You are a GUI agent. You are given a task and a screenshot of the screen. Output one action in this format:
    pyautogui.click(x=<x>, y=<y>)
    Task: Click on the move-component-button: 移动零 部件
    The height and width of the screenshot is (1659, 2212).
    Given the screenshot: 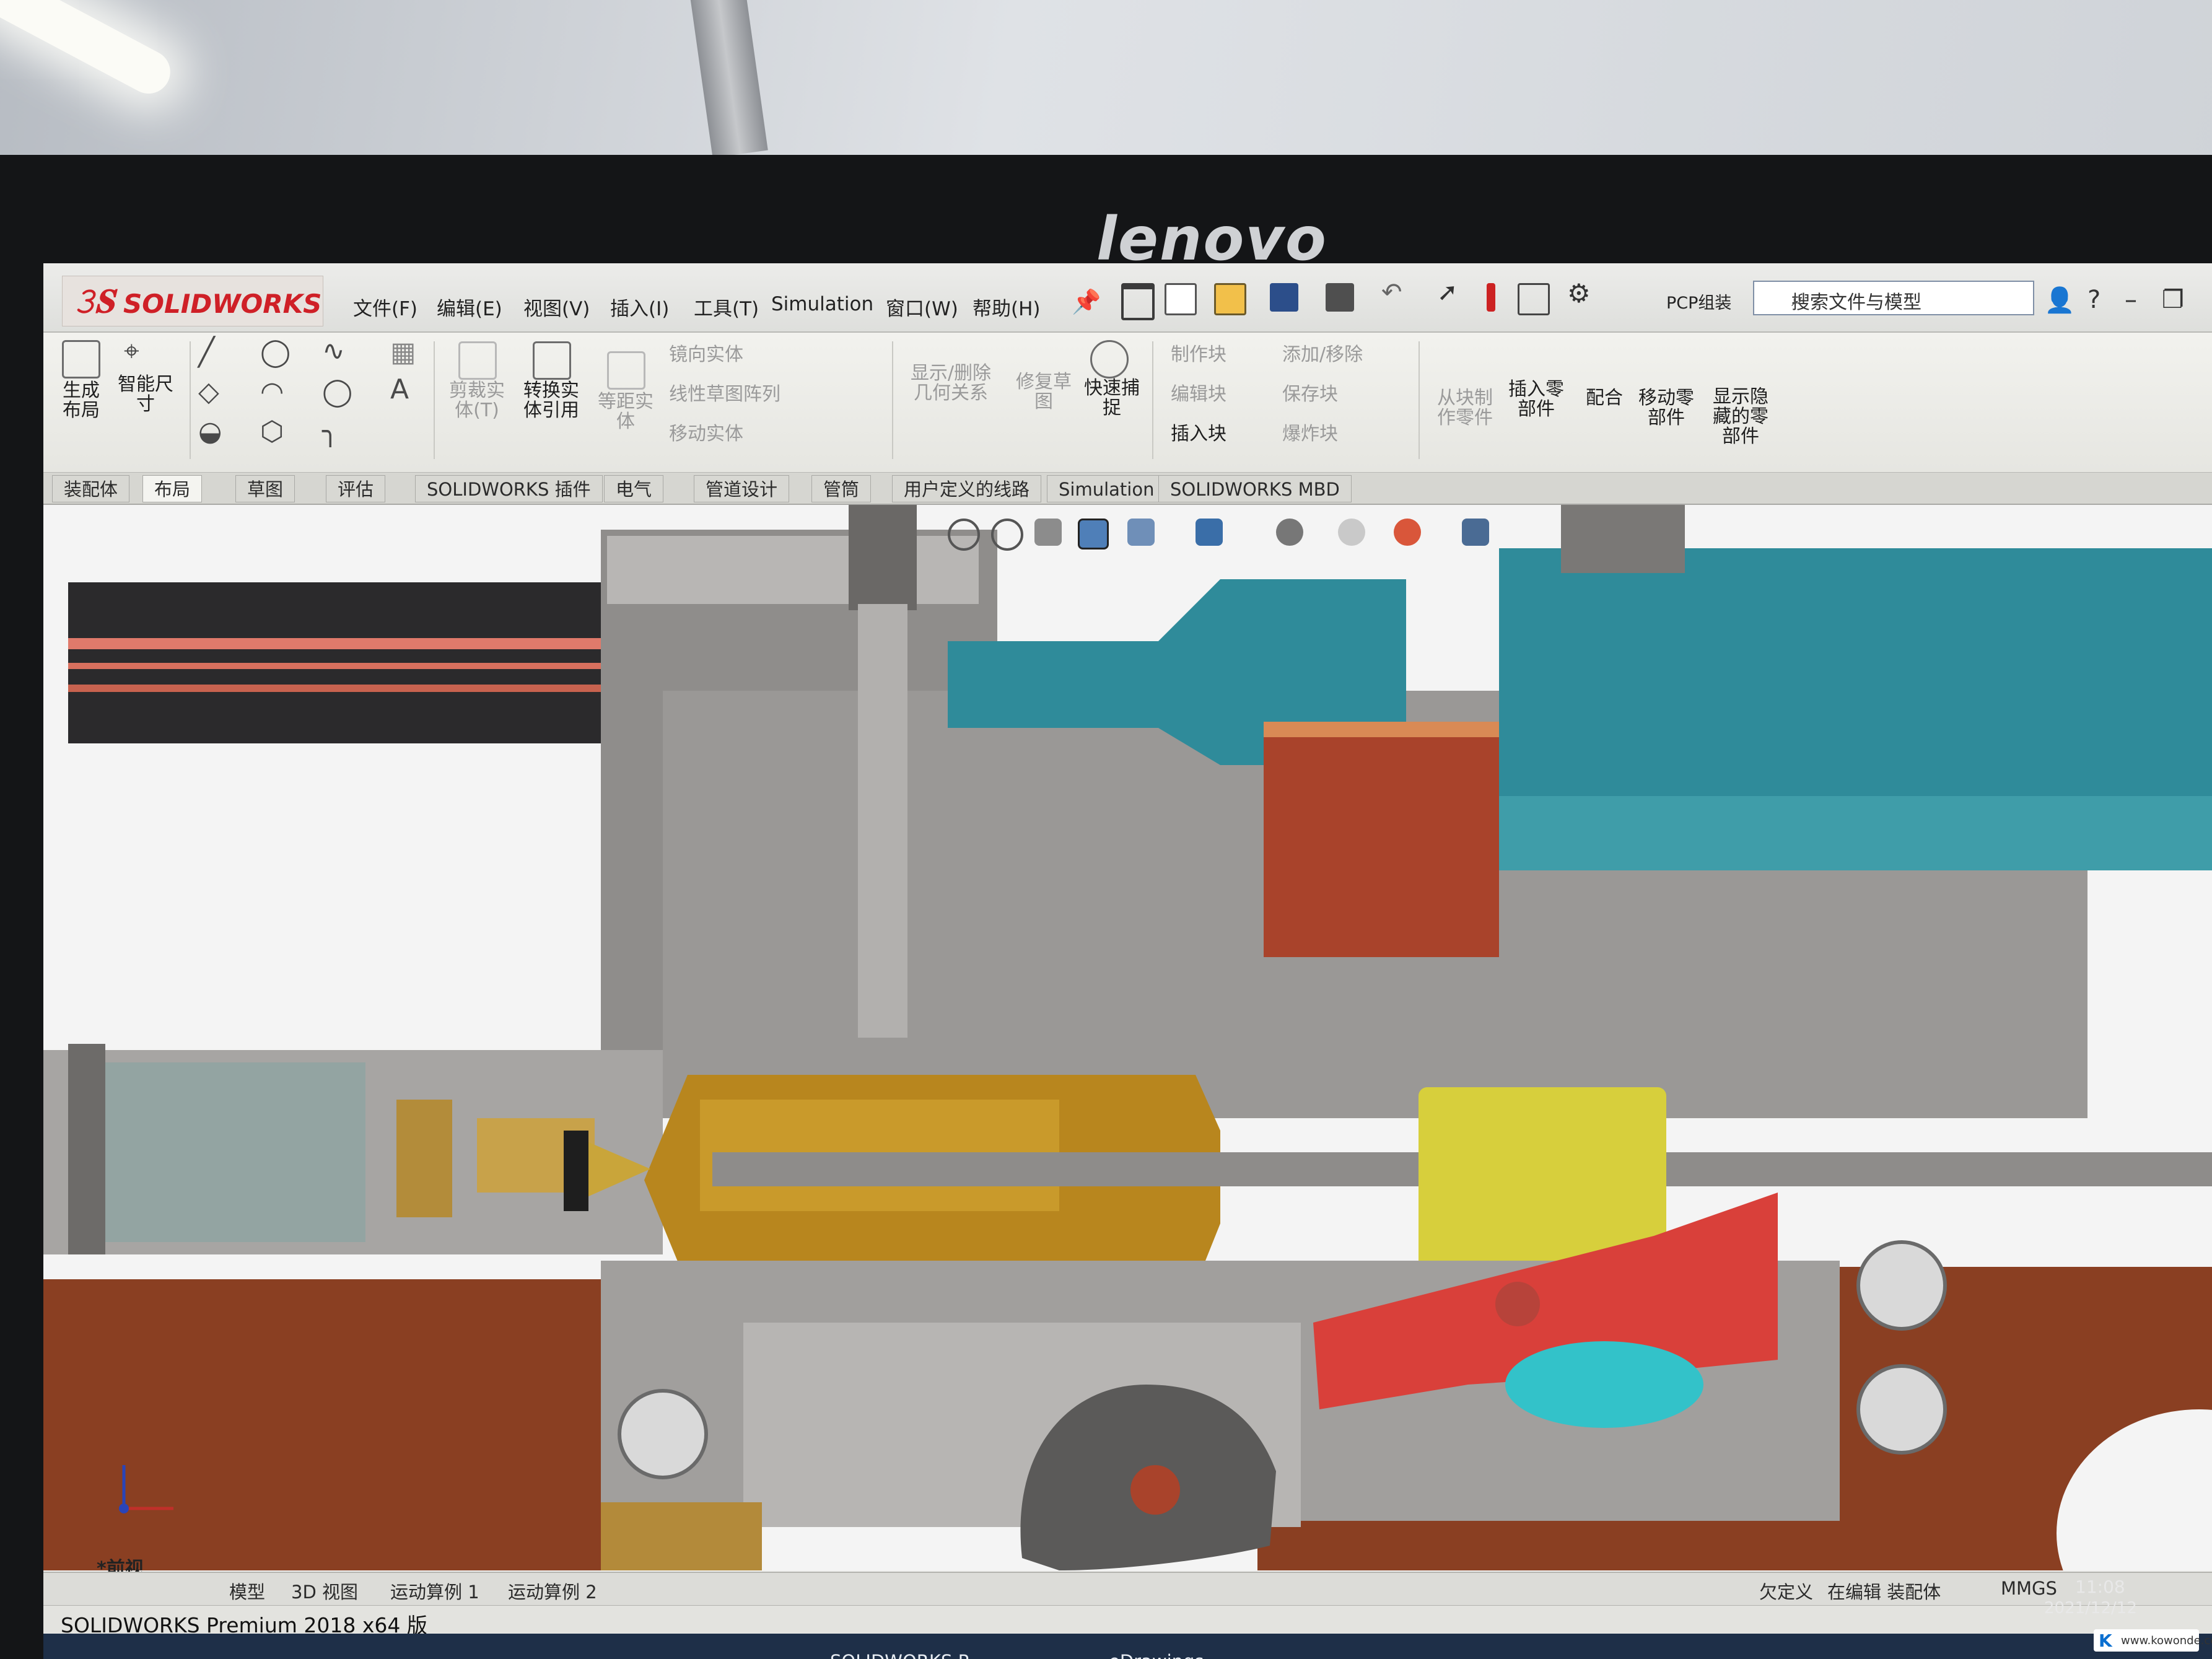 What is the action you would take?
    pyautogui.click(x=1666, y=408)
    